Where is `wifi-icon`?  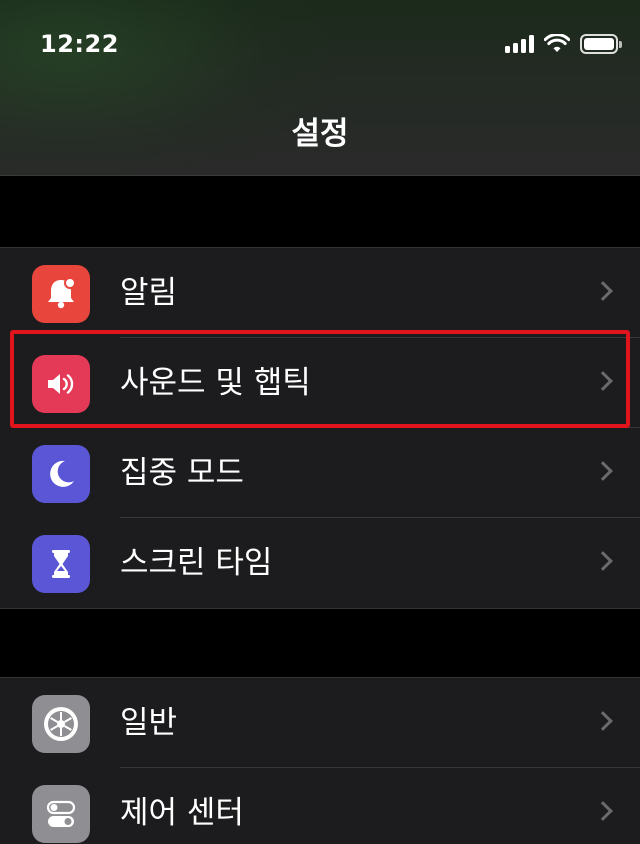 wifi-icon is located at coordinates (557, 43).